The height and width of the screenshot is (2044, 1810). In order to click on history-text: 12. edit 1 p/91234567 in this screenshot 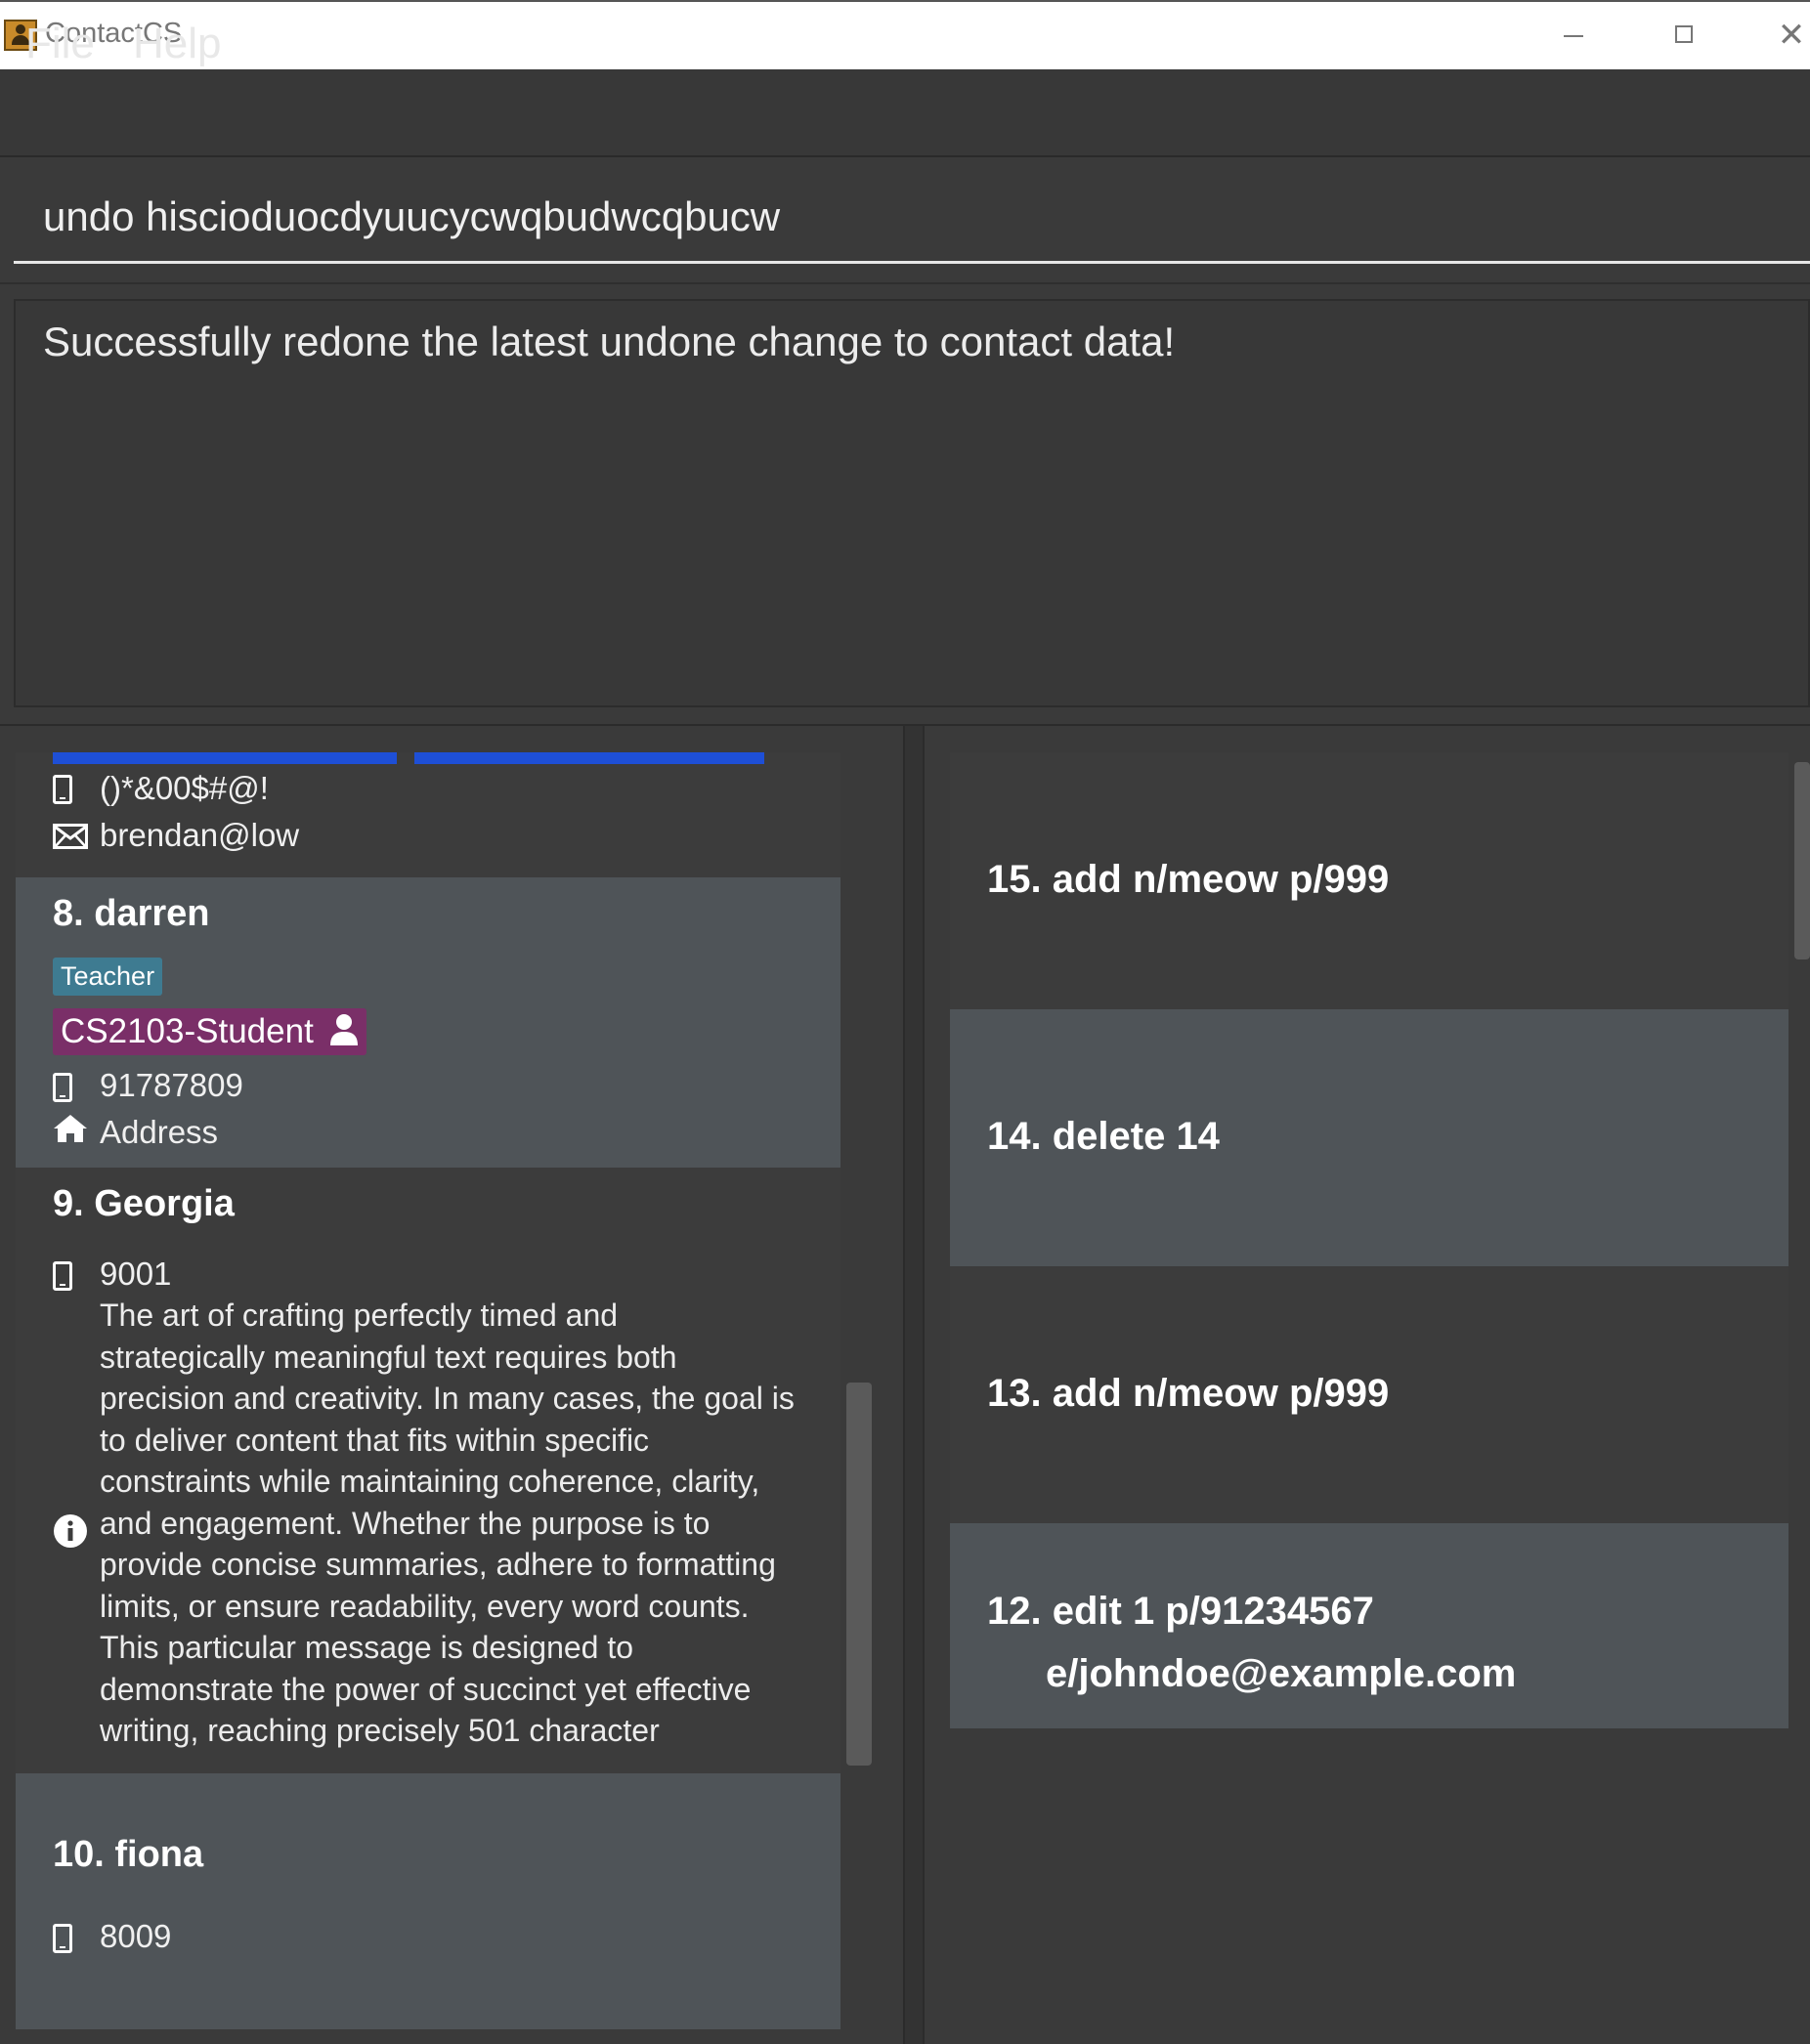, I will do `click(1180, 1611)`.